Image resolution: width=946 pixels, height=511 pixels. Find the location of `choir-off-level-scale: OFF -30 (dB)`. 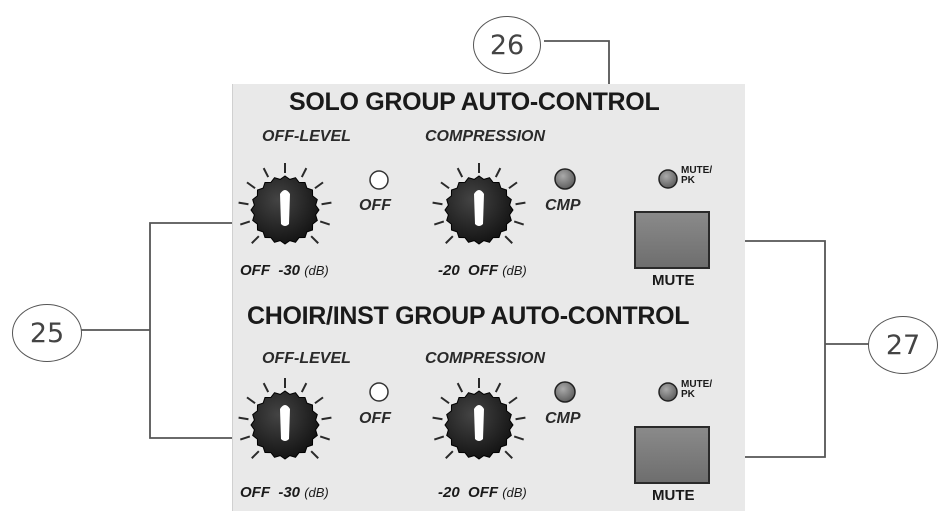

choir-off-level-scale: OFF -30 (dB) is located at coordinates (284, 492).